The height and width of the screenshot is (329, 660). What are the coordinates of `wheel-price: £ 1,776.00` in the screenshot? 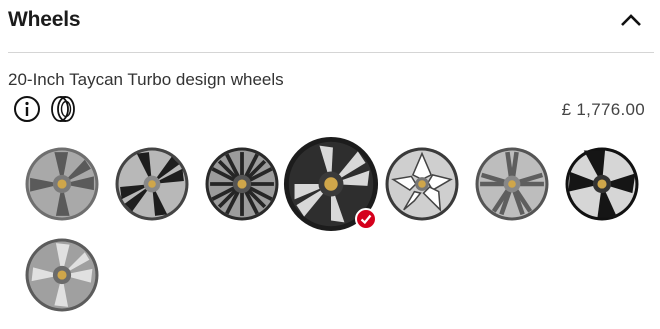 It's located at (603, 109).